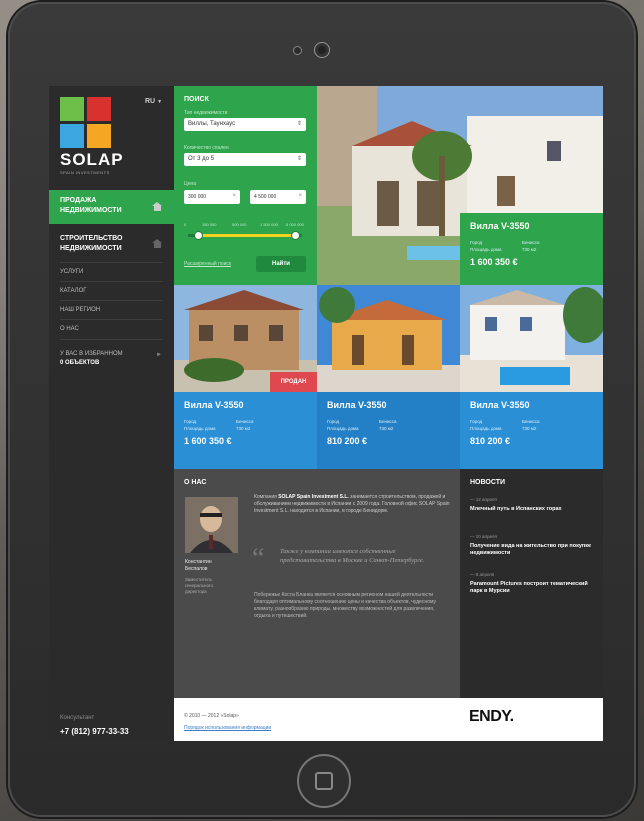  What do you see at coordinates (111, 719) in the screenshot?
I see `sidebar-footer: Консультант +7 (812) 977-33-33` at bounding box center [111, 719].